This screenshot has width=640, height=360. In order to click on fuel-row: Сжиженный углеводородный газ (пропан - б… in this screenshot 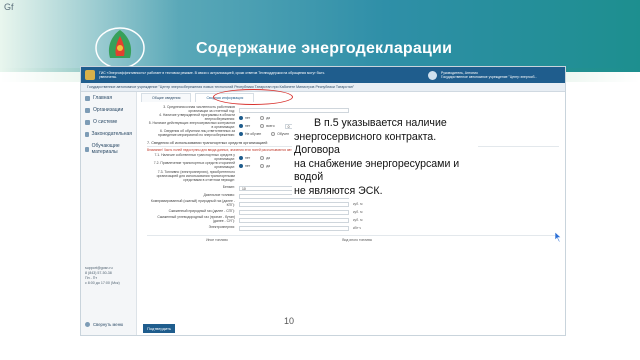, I will do `click(353, 219)`.